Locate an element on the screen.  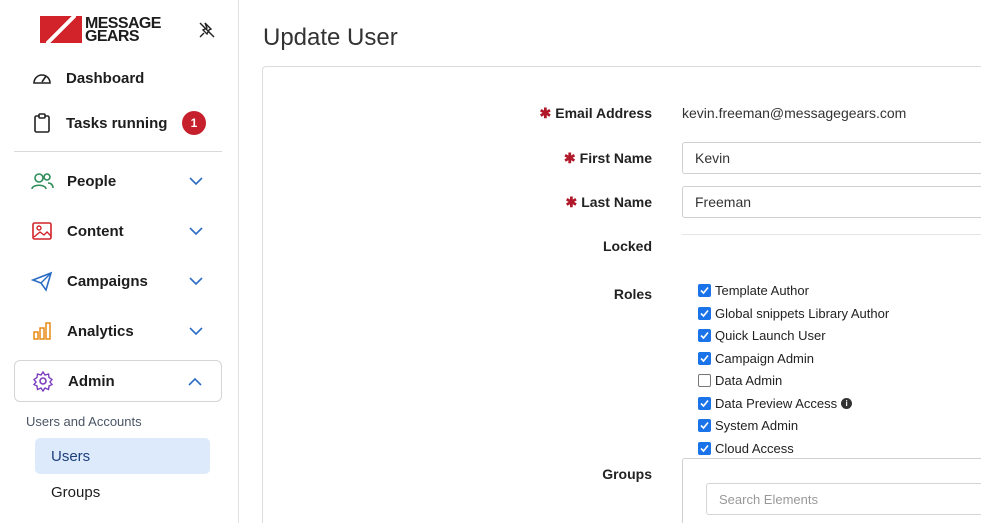
role-checkbox-item: System Admin is located at coordinates (748, 425).